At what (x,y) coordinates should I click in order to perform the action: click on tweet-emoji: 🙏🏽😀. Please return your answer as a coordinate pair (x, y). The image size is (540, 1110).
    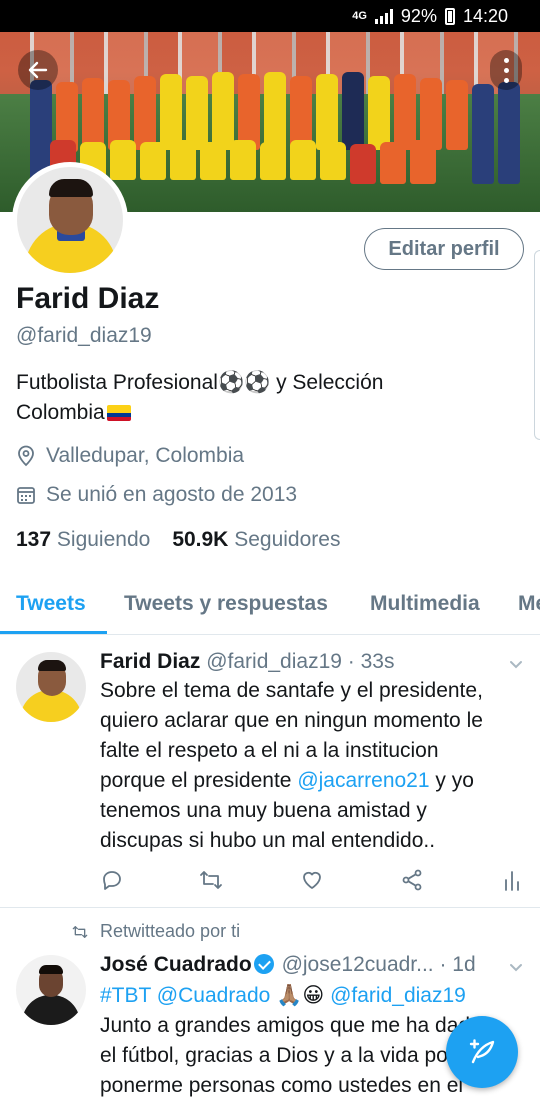
    Looking at the image, I should click on (300, 995).